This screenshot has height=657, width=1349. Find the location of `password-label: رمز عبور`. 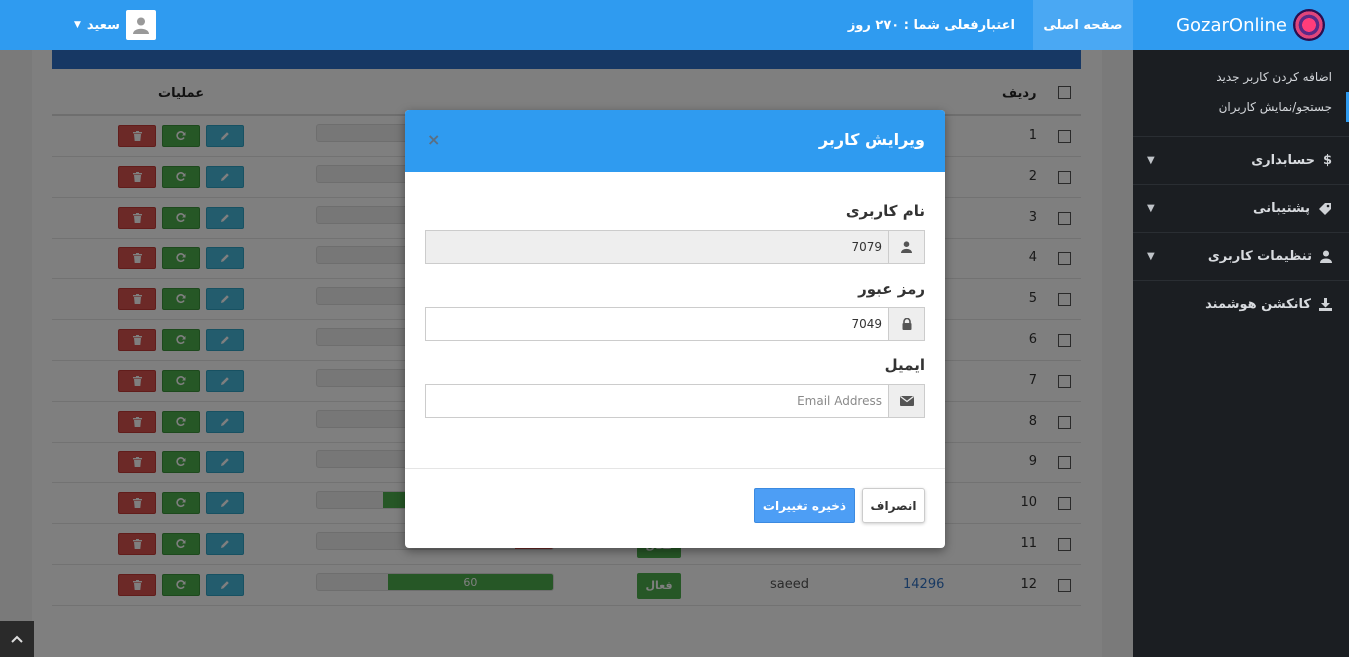

password-label: رمز عبور is located at coordinates (891, 289).